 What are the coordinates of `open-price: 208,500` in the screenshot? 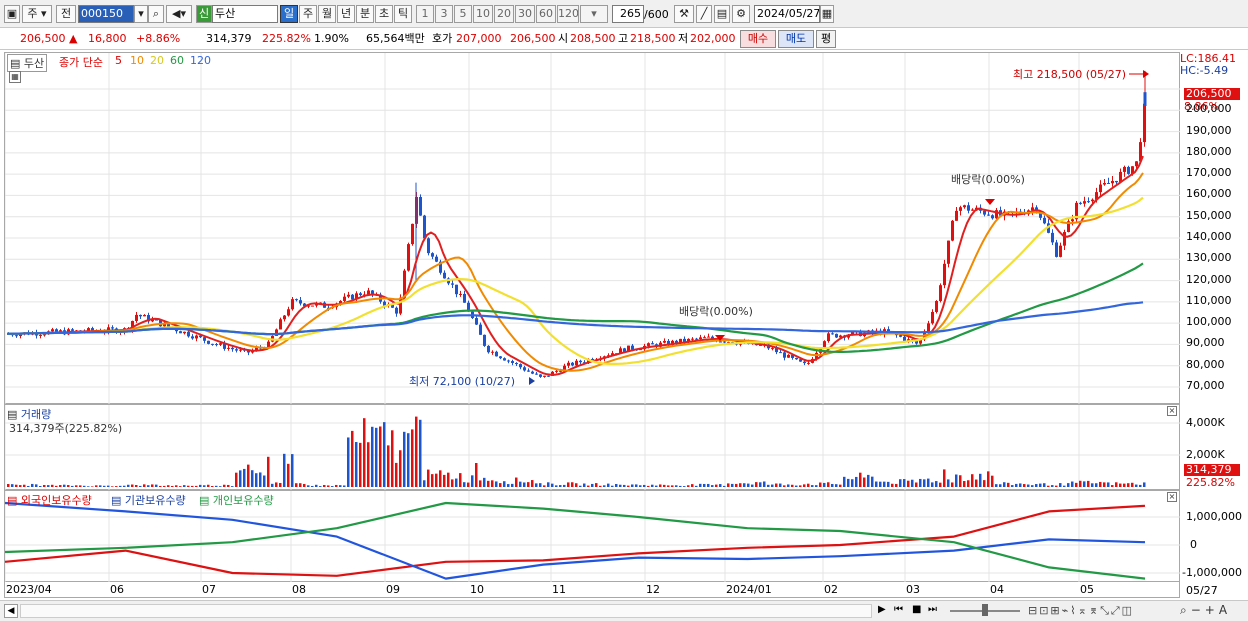 It's located at (593, 38).